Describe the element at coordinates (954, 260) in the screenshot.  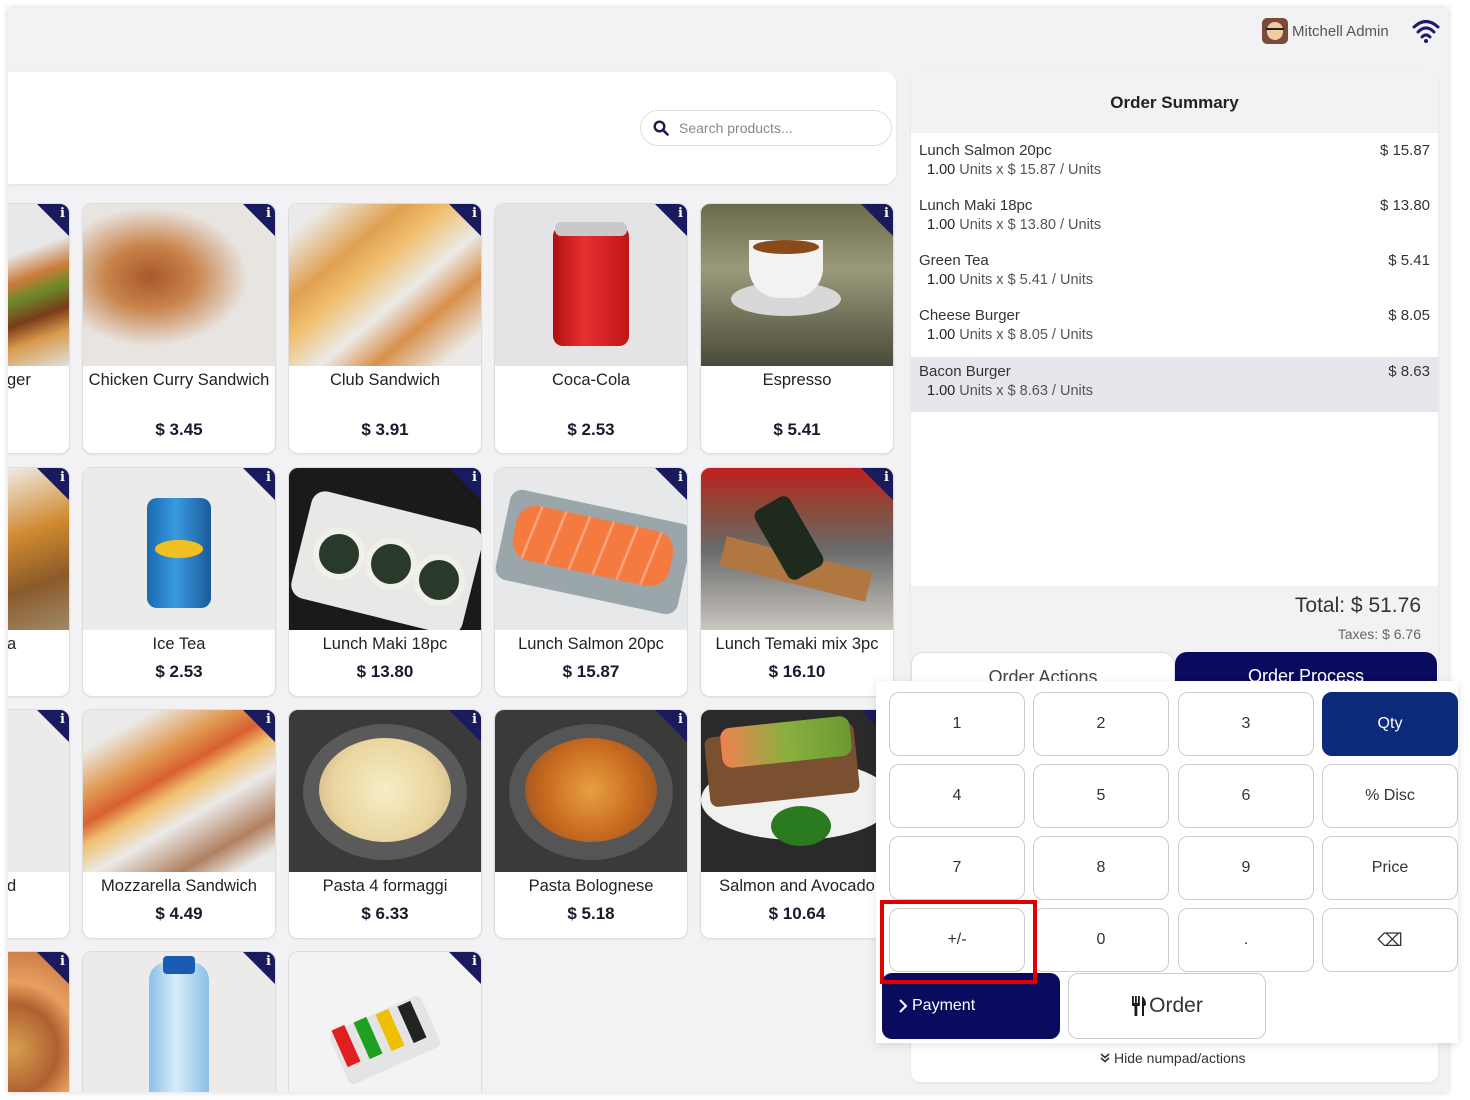
I see `order-line-name: Green Tea` at that location.